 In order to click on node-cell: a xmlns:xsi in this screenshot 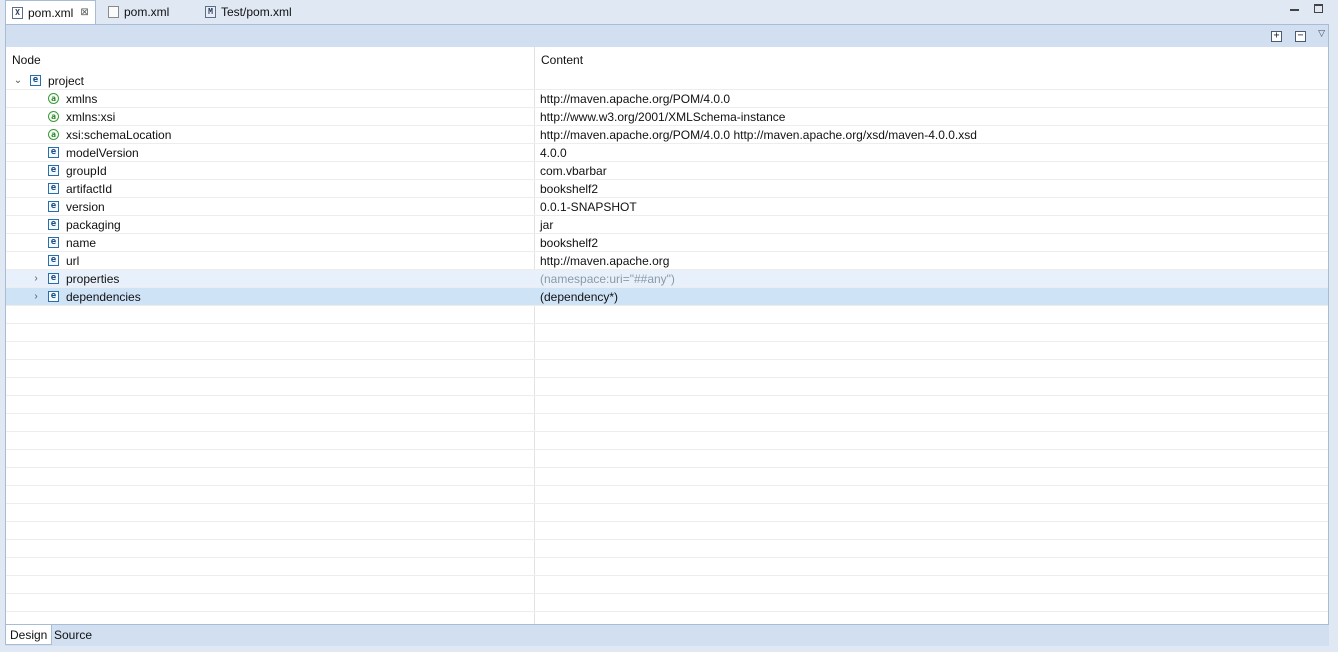, I will do `click(270, 116)`.